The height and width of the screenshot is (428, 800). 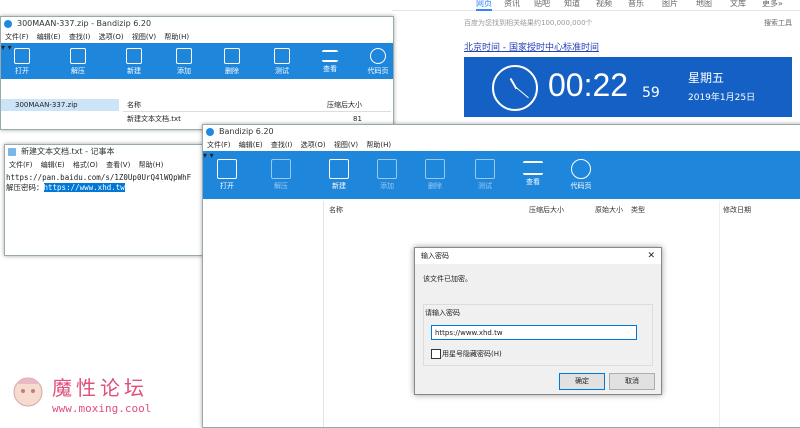 I want to click on open-label: 打开, so click(x=227, y=186).